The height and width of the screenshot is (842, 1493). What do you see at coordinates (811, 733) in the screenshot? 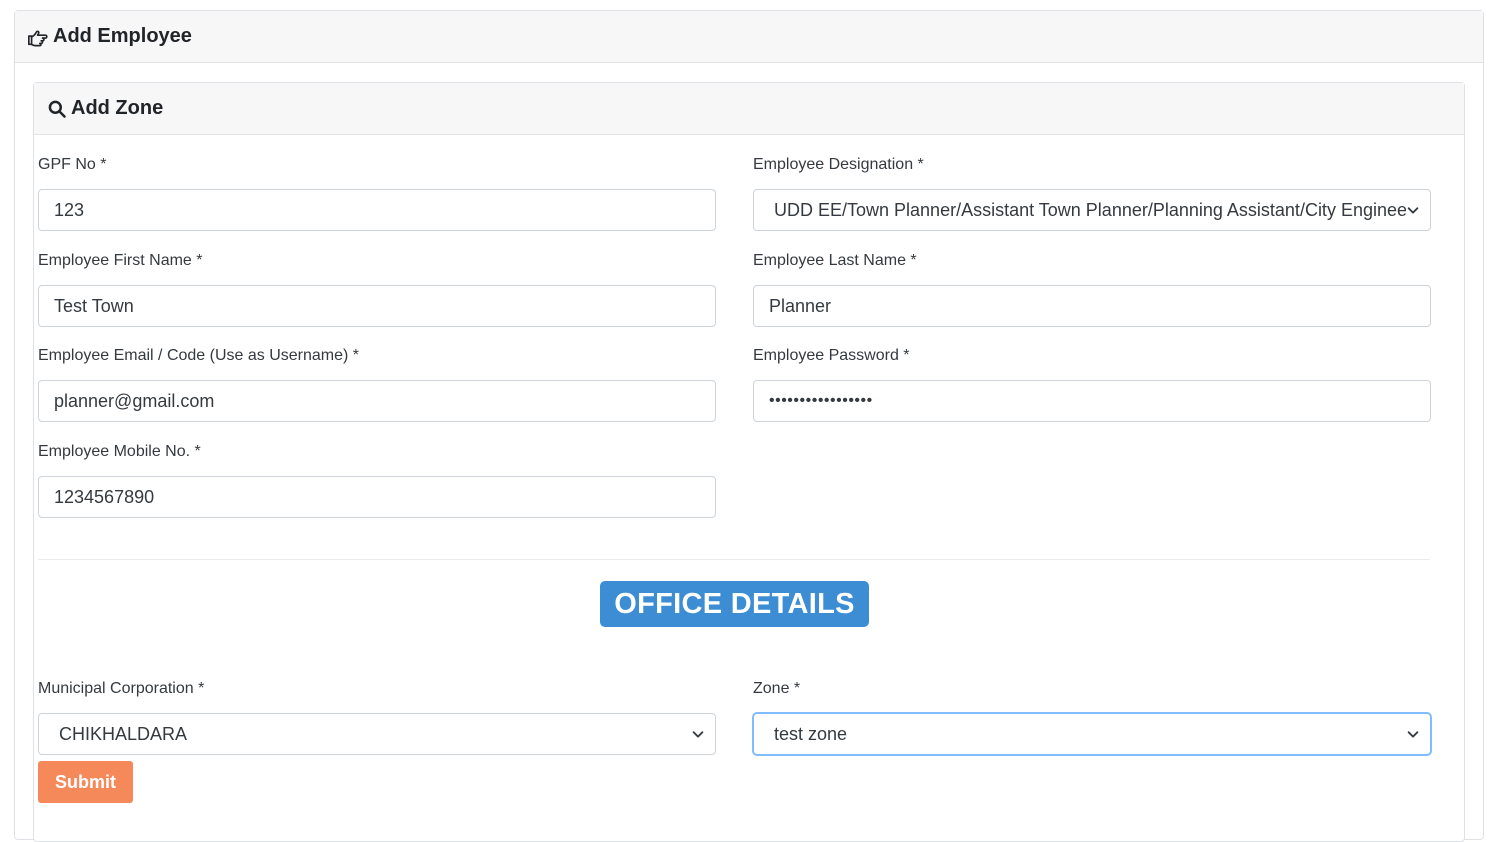
I see `zone-value: test zone` at bounding box center [811, 733].